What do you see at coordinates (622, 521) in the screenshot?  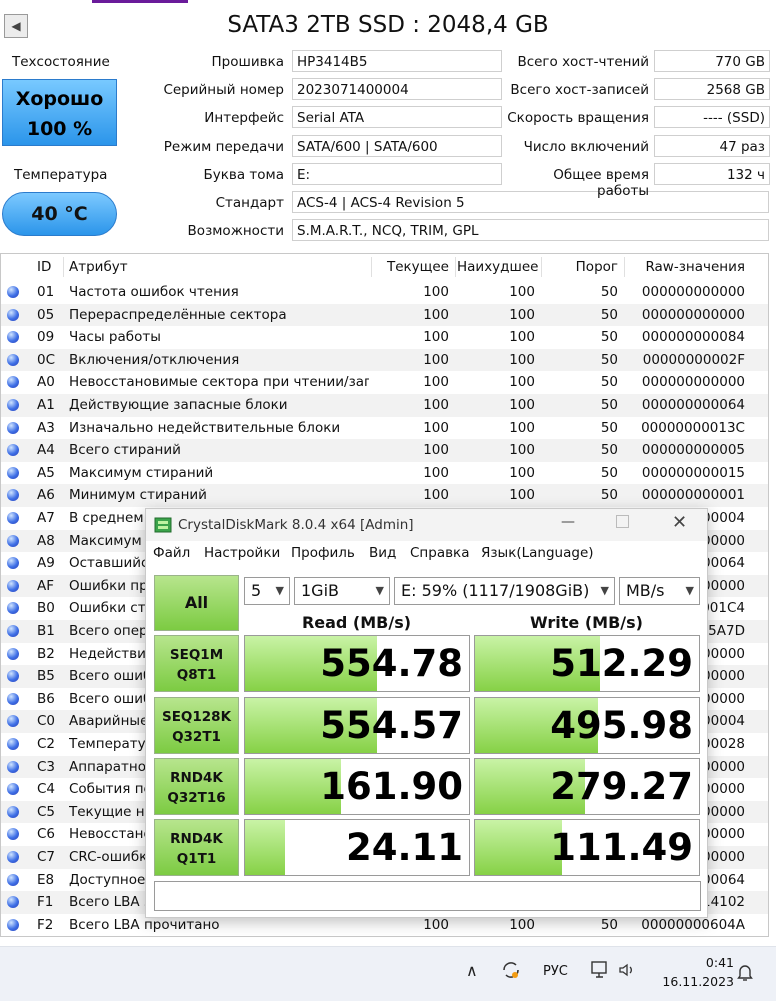 I see `maximize-icon` at bounding box center [622, 521].